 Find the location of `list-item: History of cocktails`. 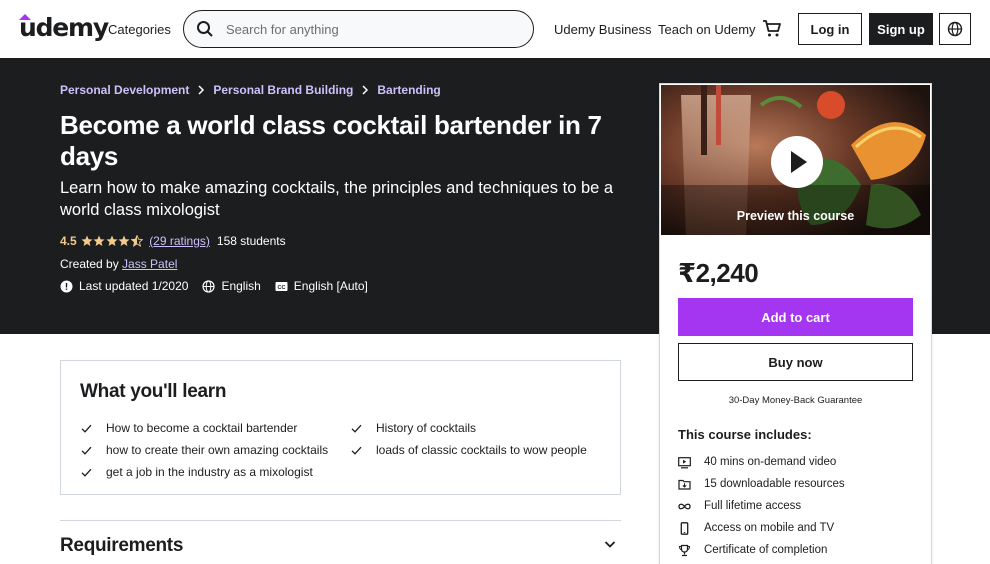

list-item: History of cocktails is located at coordinates (469, 428).